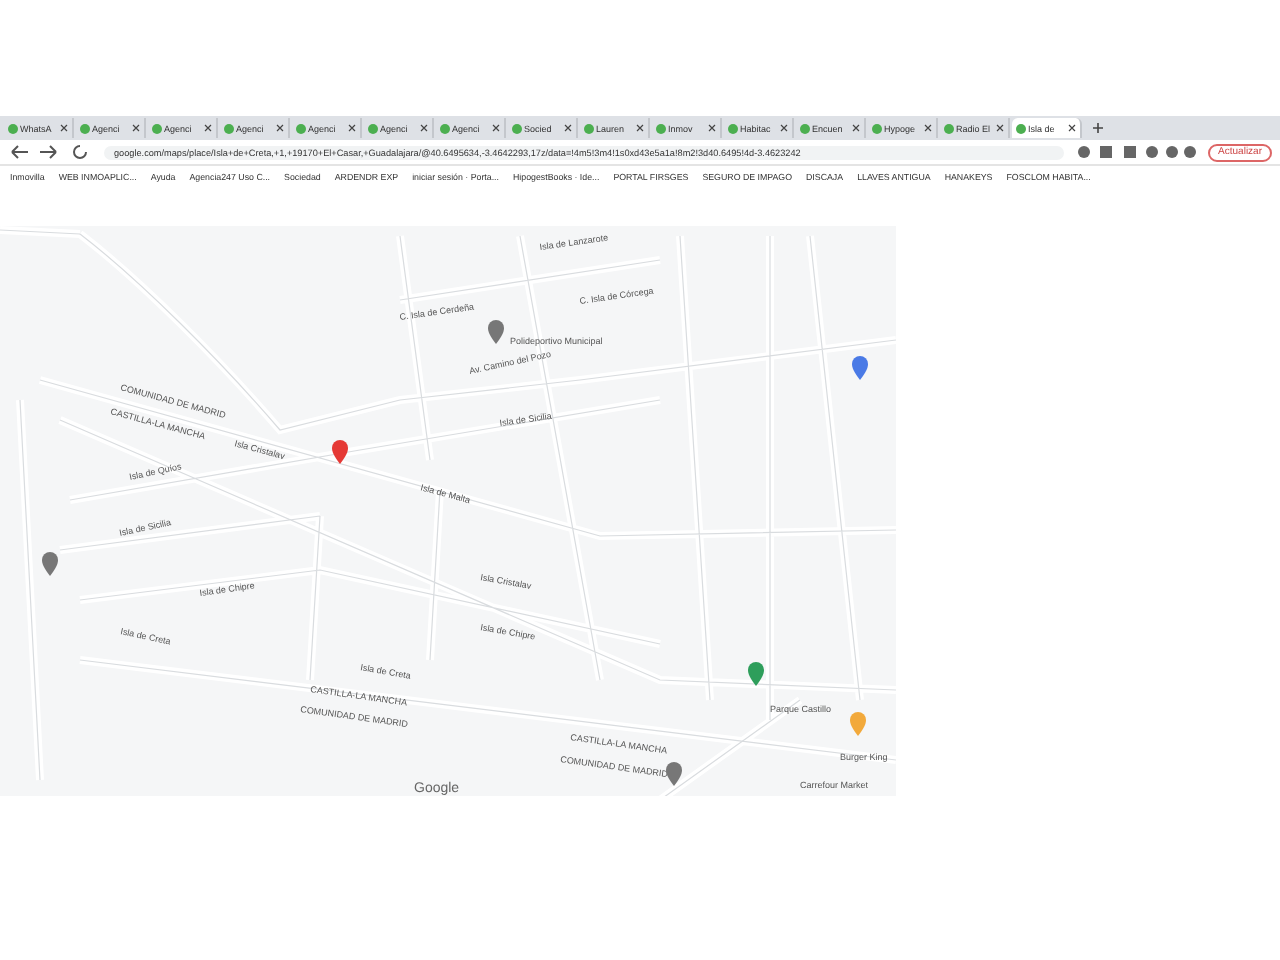  I want to click on new-tab-icon, so click(1098, 128).